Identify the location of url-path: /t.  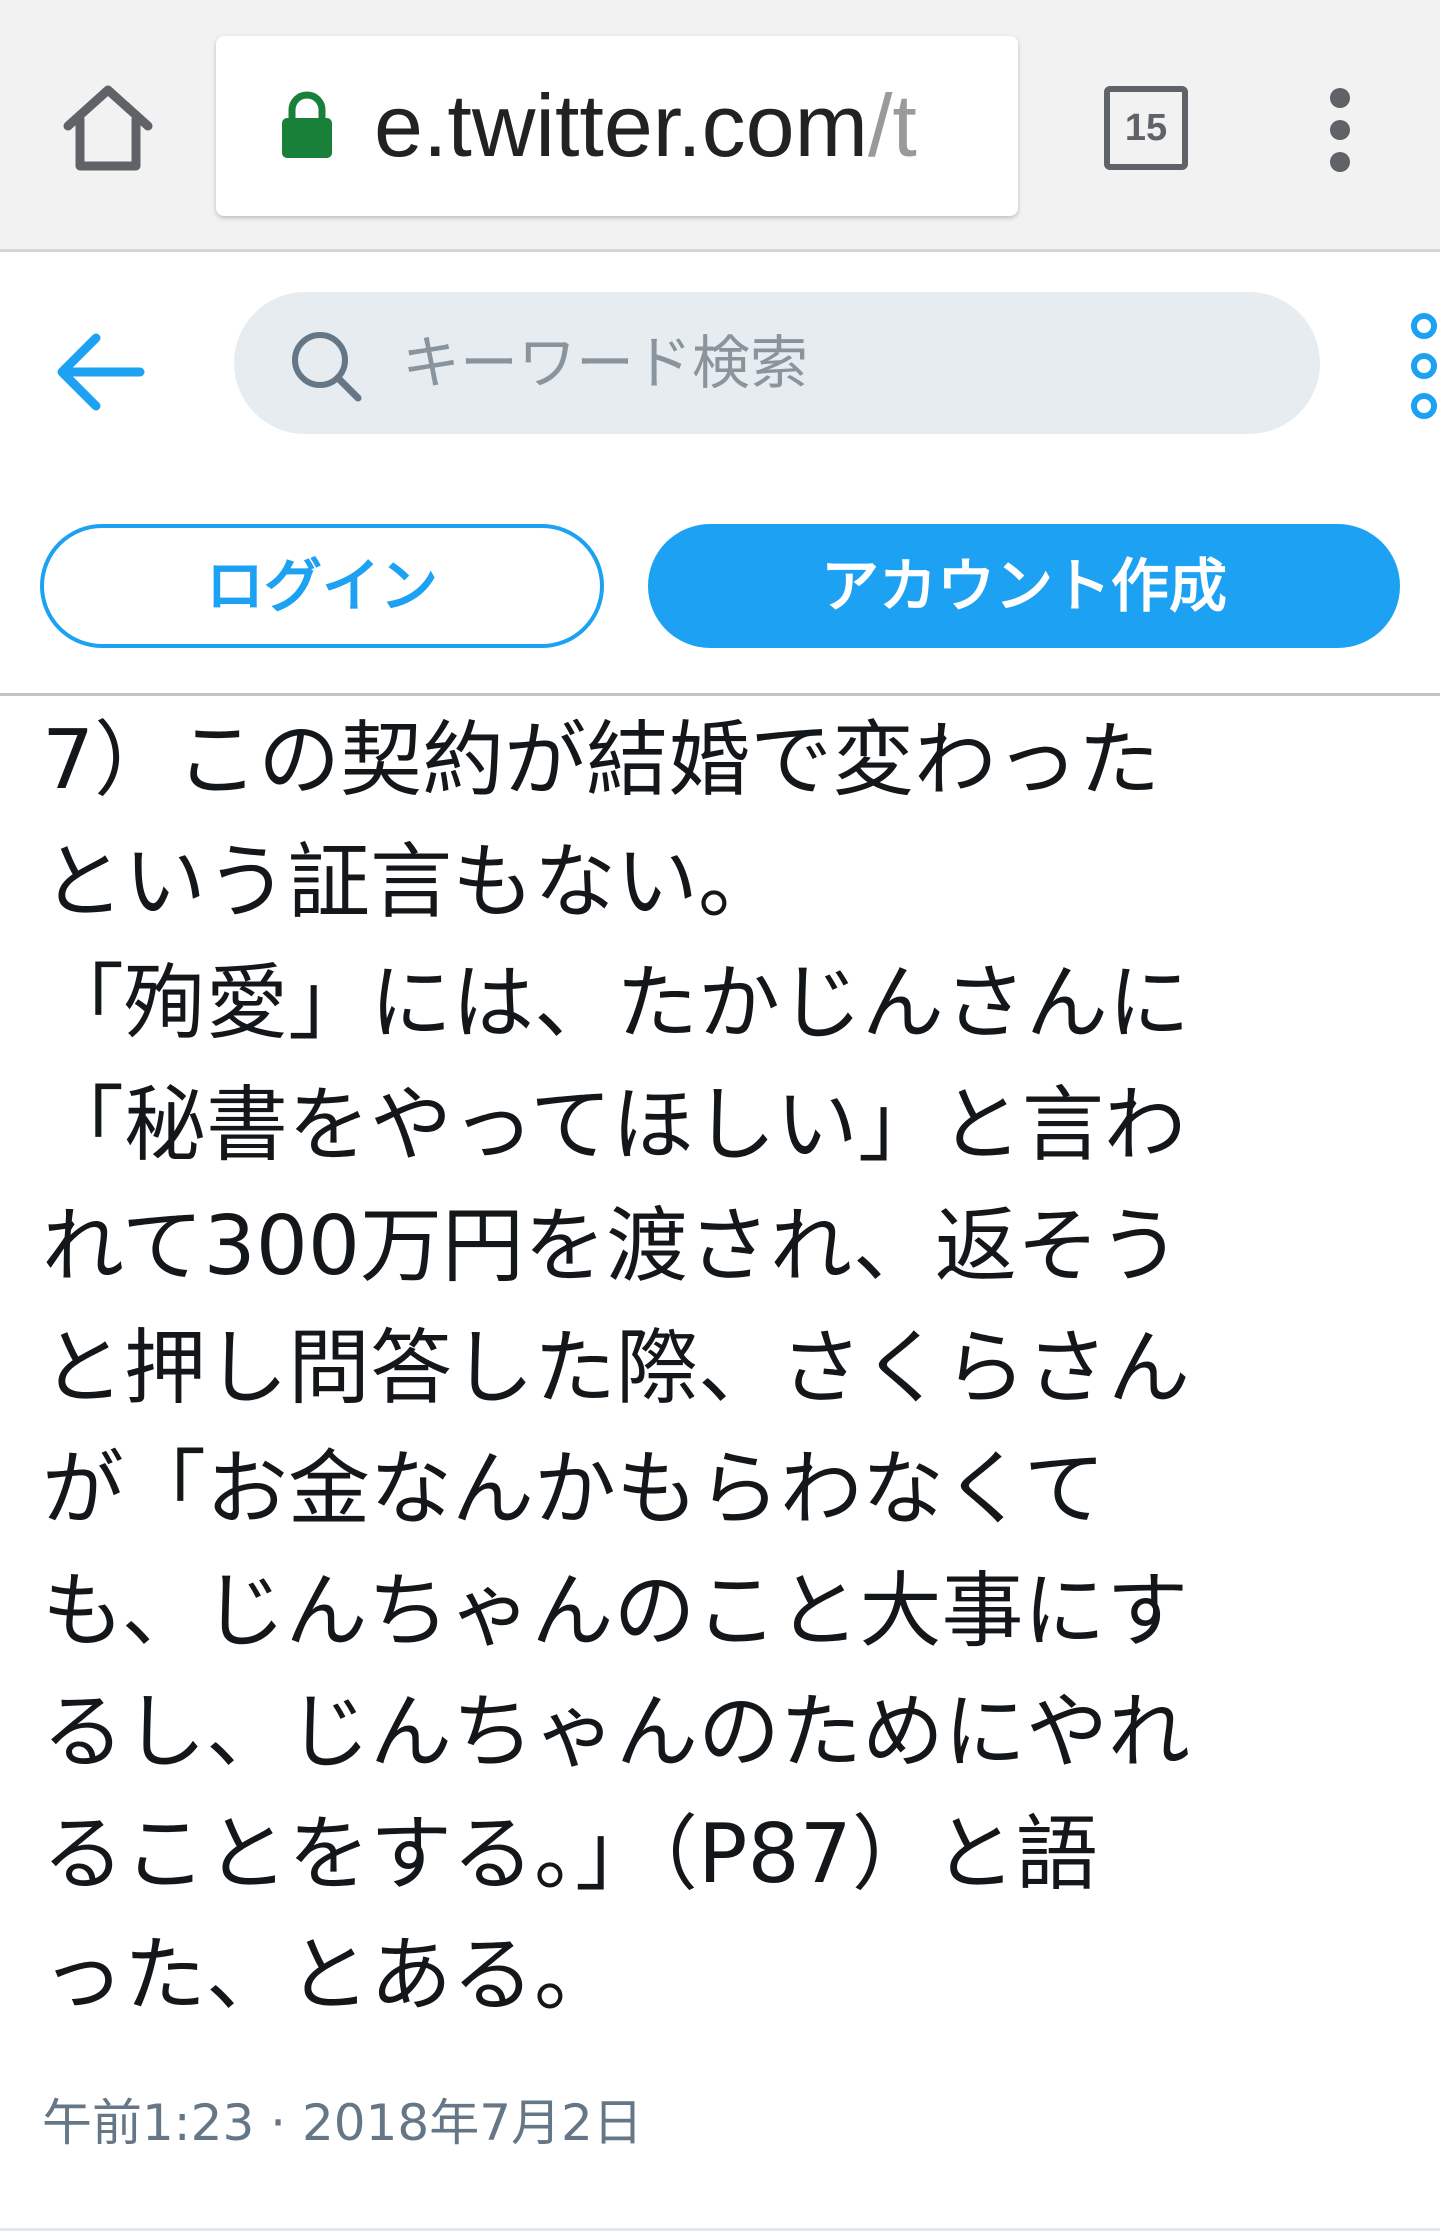
(892, 125).